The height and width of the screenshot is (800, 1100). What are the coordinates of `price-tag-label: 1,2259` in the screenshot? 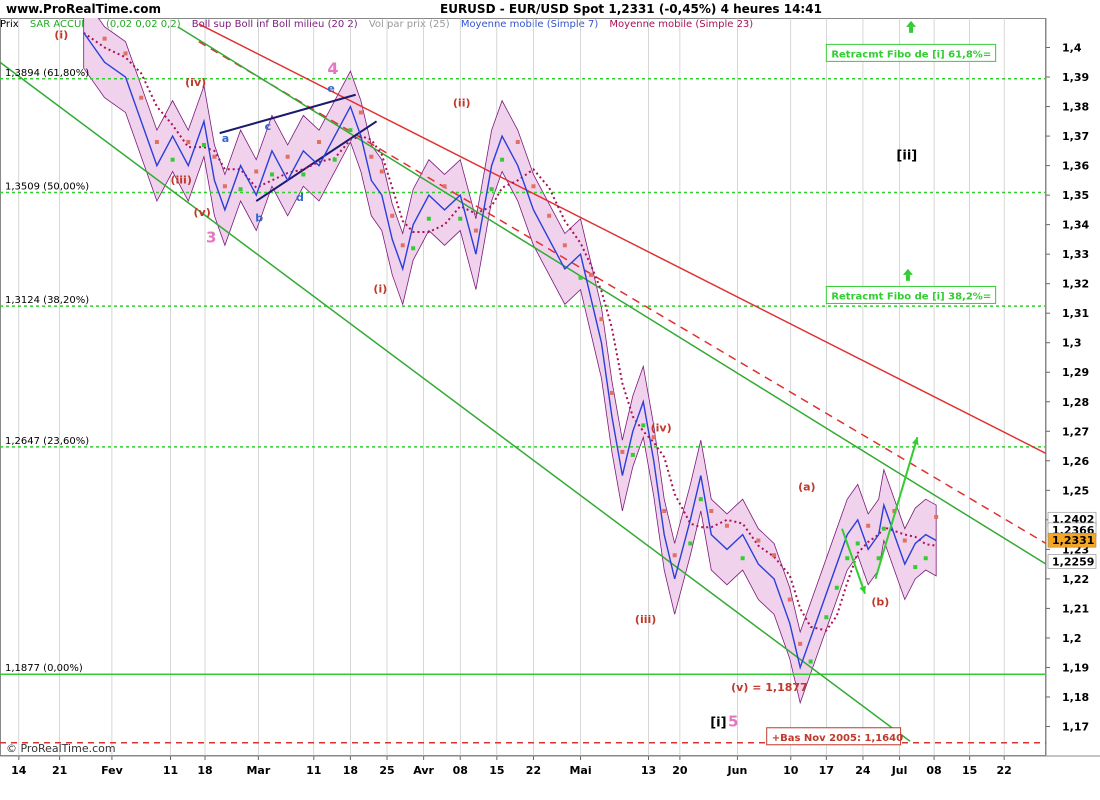 It's located at (1073, 561).